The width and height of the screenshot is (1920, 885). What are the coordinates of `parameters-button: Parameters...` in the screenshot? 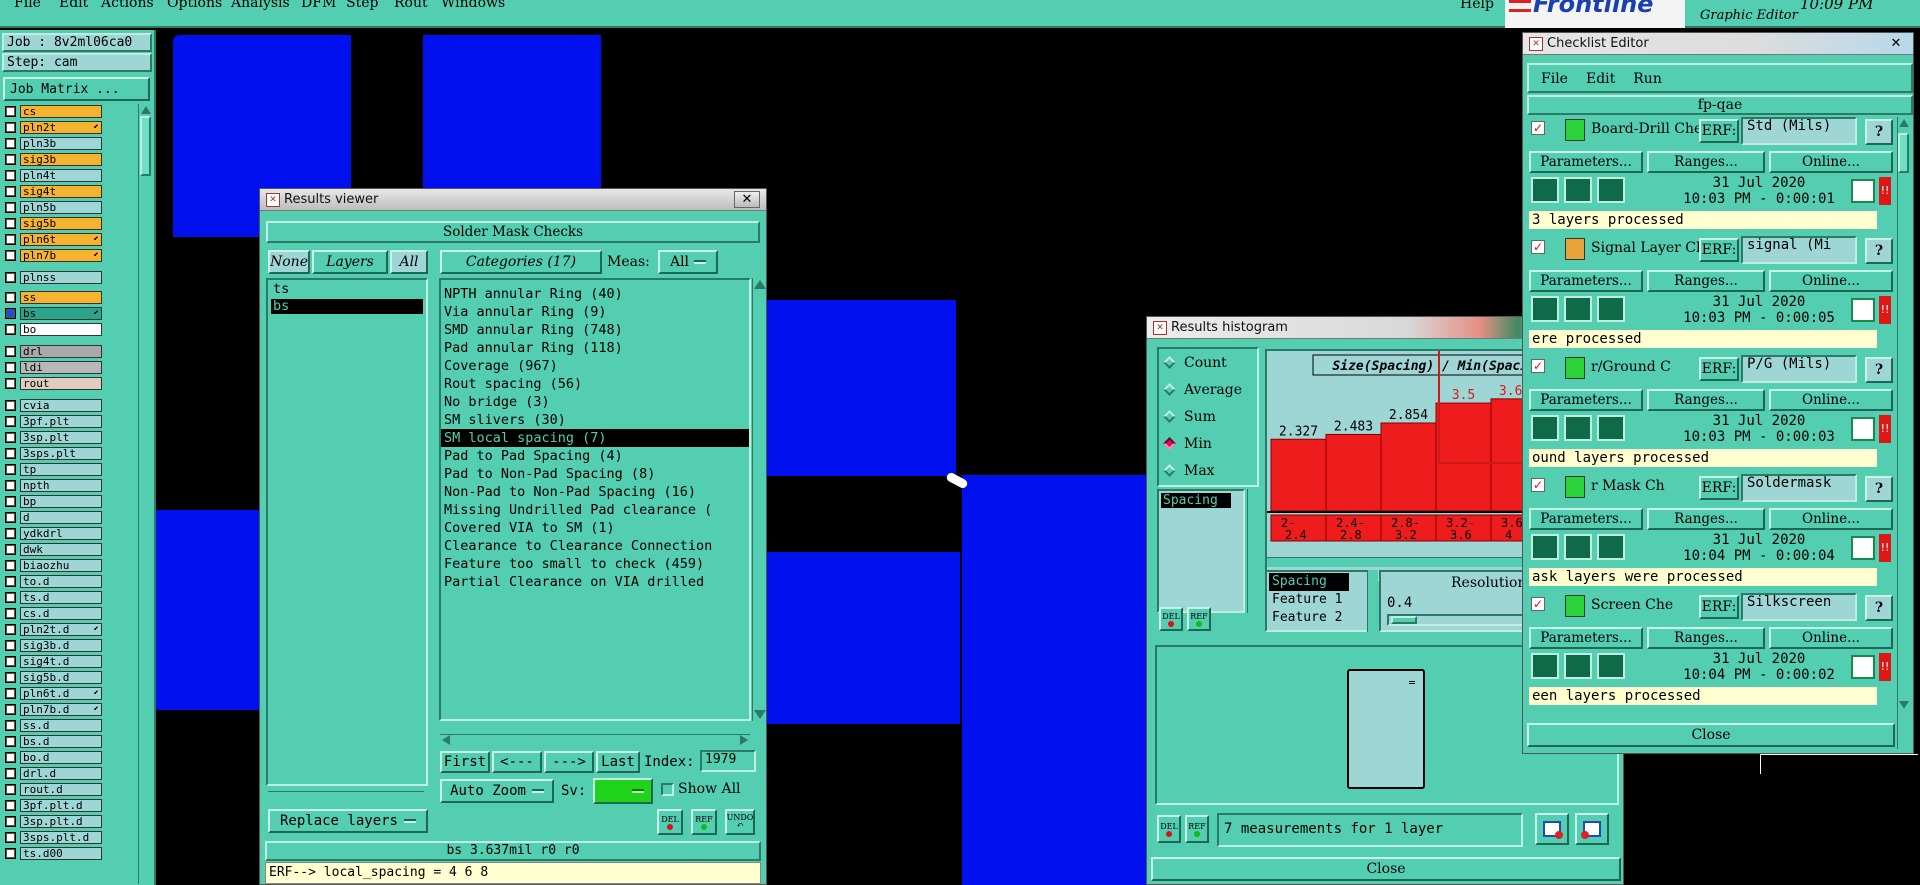 It's located at (1586, 519).